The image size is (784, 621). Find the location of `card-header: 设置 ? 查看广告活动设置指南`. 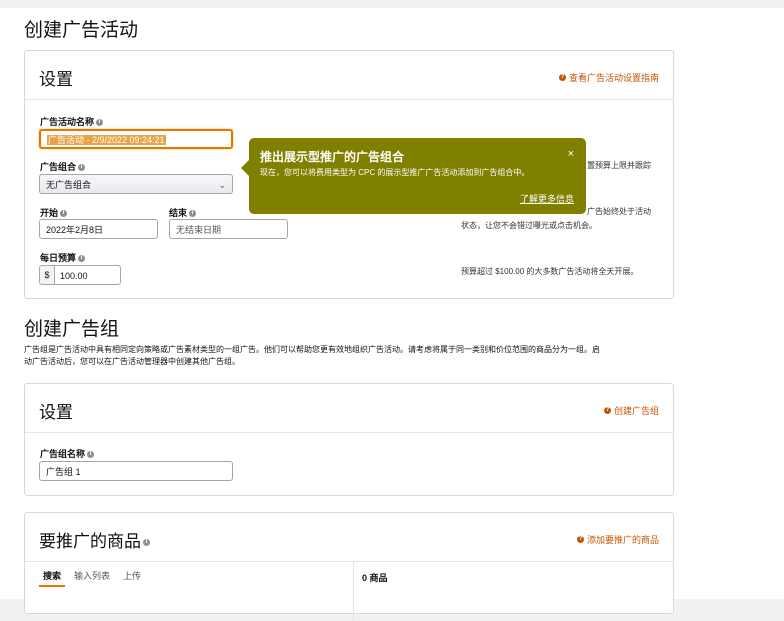

card-header: 设置 ? 查看广告活动设置指南 is located at coordinates (349, 75).